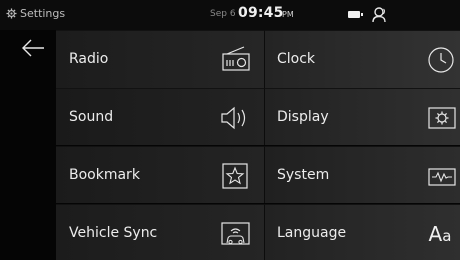 This screenshot has width=460, height=260. What do you see at coordinates (28, 145) in the screenshot?
I see `left-rail` at bounding box center [28, 145].